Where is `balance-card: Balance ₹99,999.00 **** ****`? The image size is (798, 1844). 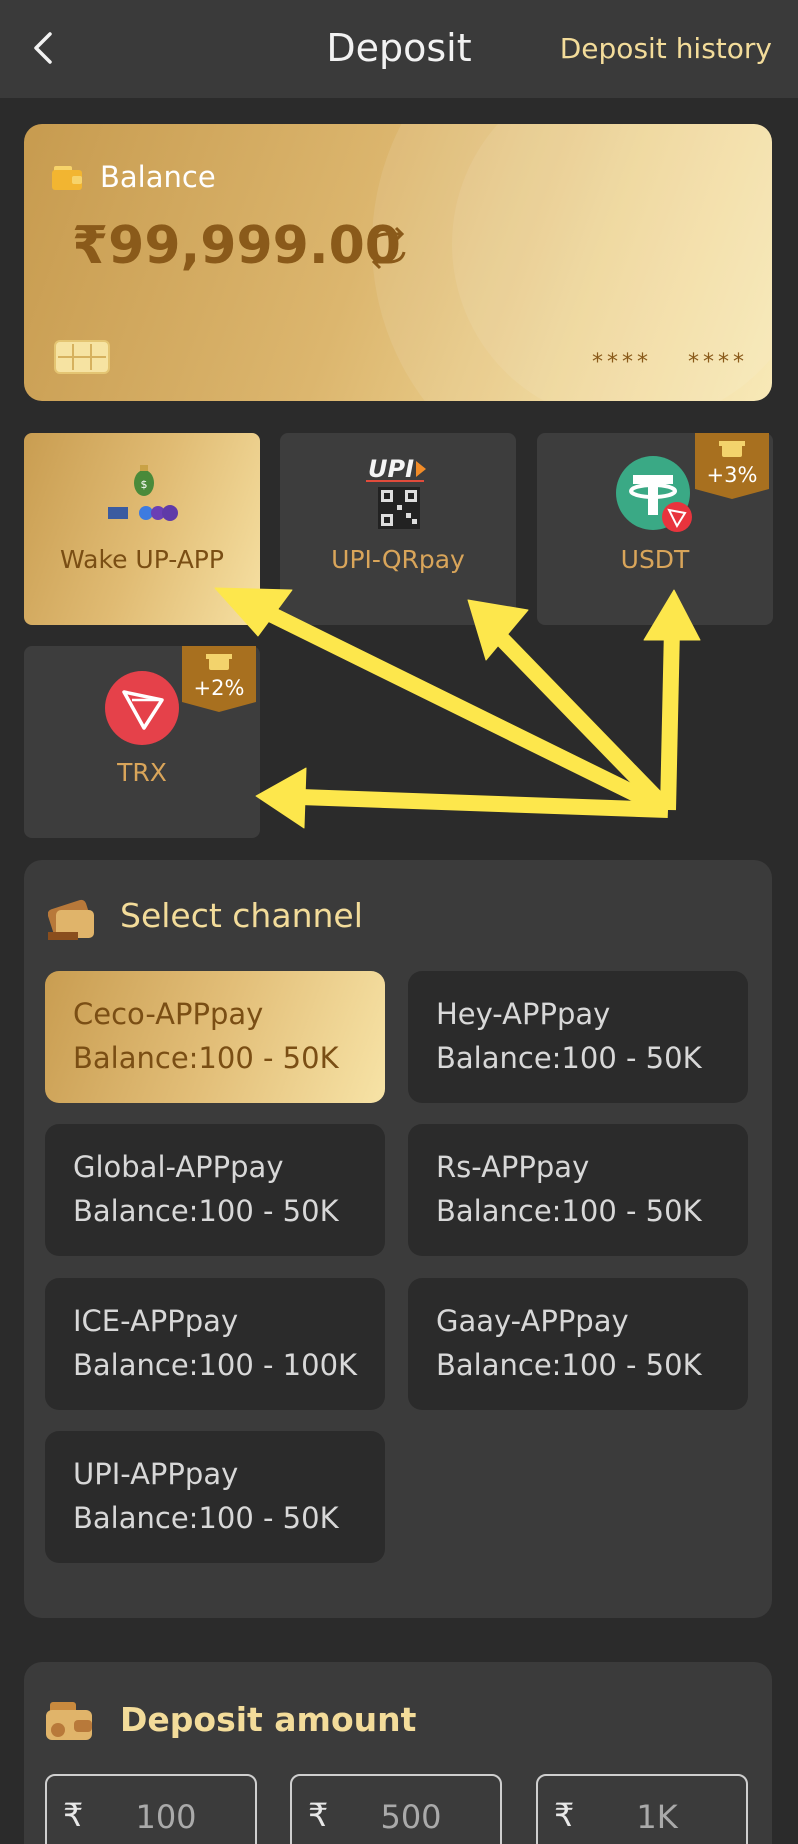
balance-card: Balance ₹99,999.00 **** **** is located at coordinates (398, 262).